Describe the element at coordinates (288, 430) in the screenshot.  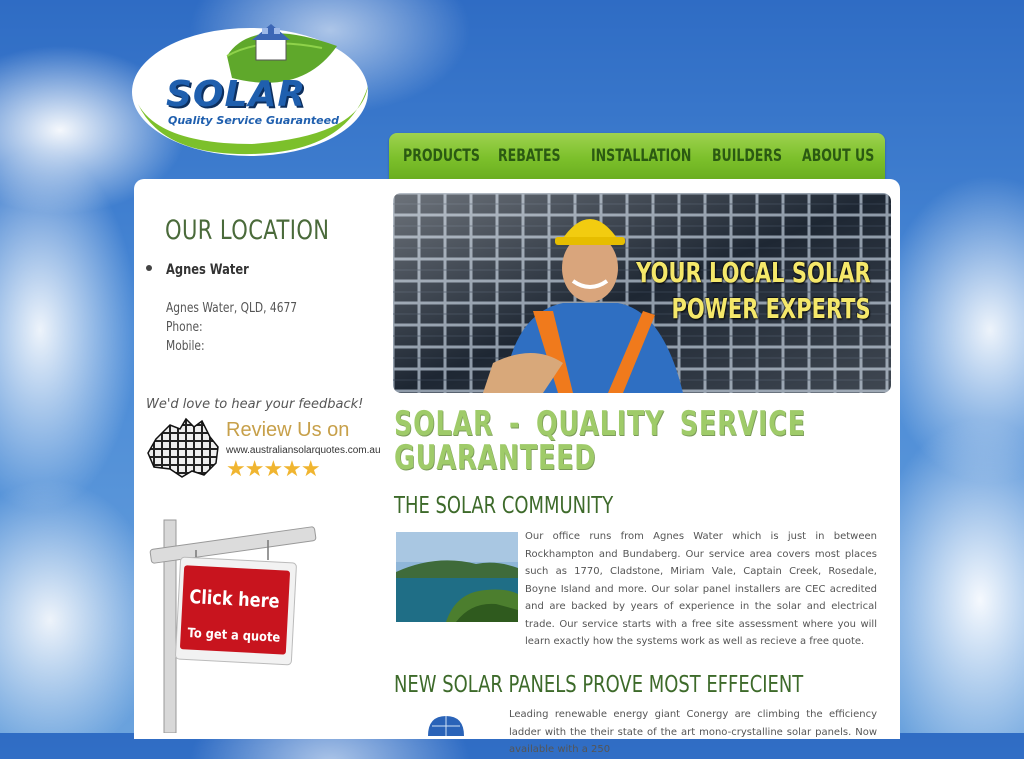
I see `review-heading: Review Us on` at that location.